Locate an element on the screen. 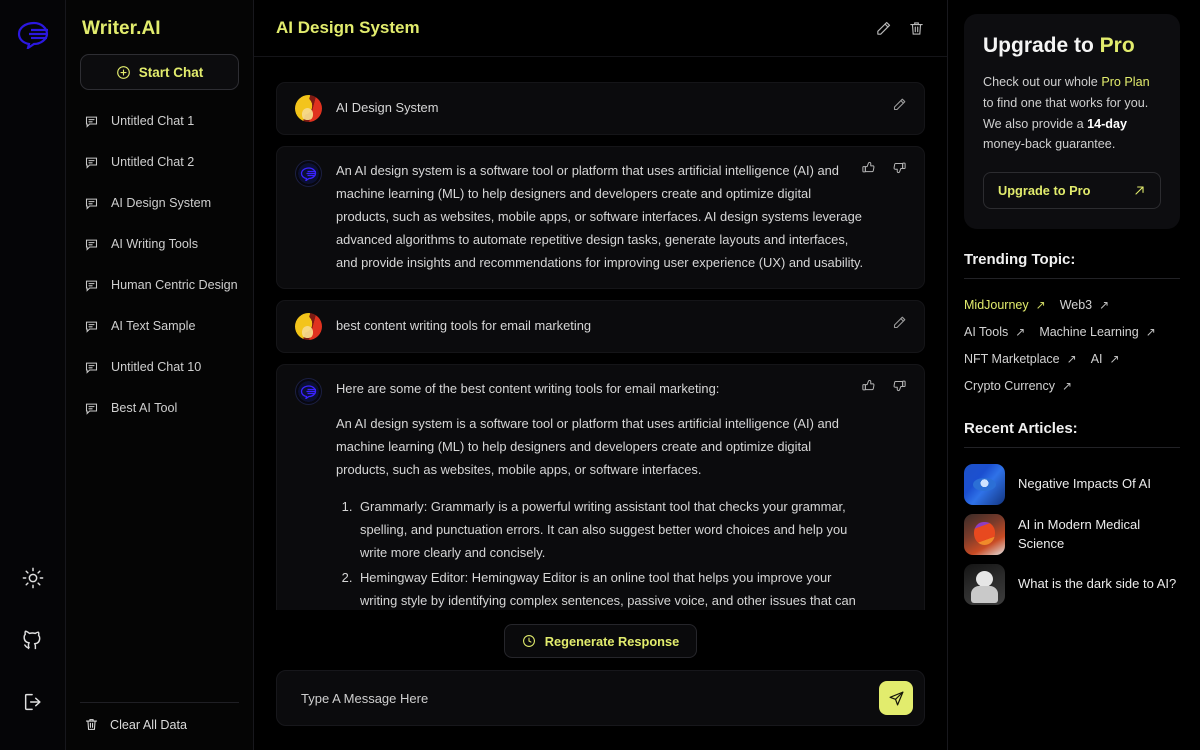 Image resolution: width=1200 pixels, height=750 pixels. sidebar-item-untitled-chat-10: Untitled Chat 10 is located at coordinates (159, 367).